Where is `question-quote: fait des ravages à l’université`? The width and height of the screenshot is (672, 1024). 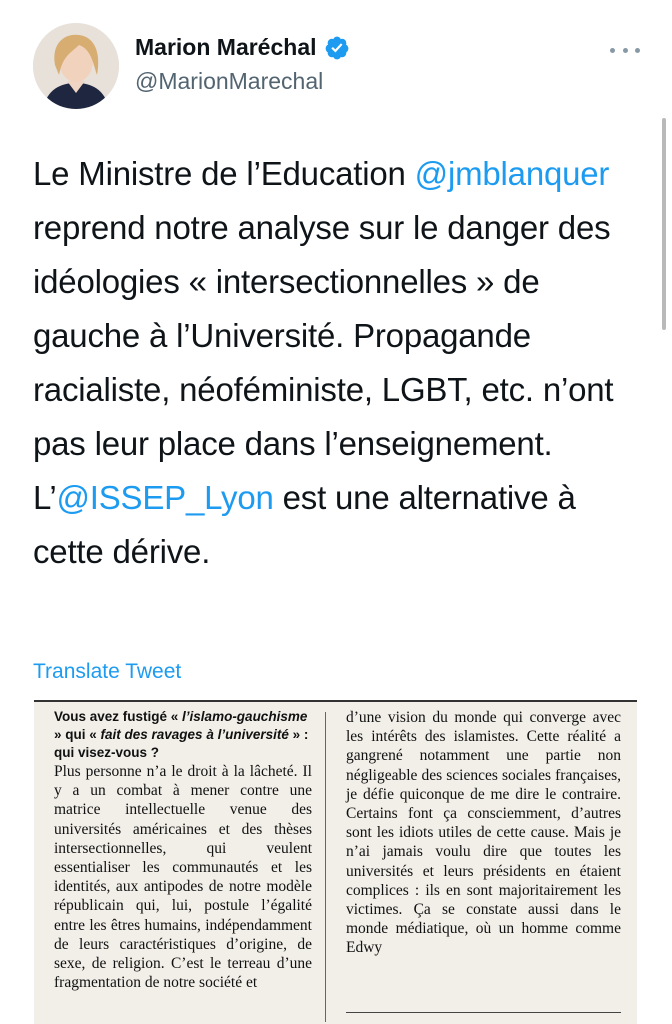 question-quote: fait des ravages à l’université is located at coordinates (194, 734).